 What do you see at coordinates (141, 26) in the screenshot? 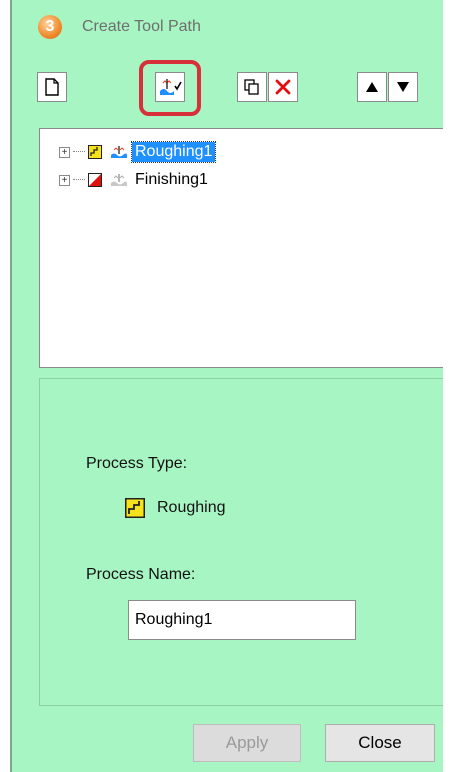
I see `window-title: Create Tool Path` at bounding box center [141, 26].